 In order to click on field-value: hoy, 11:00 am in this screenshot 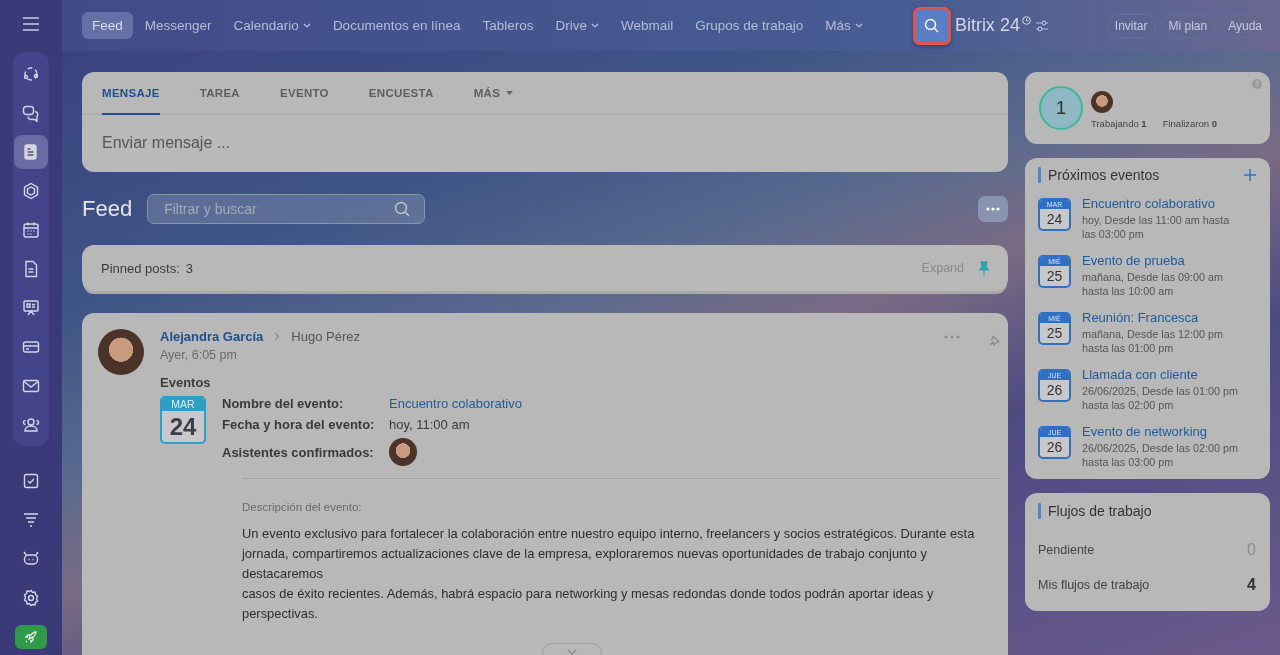, I will do `click(430, 424)`.